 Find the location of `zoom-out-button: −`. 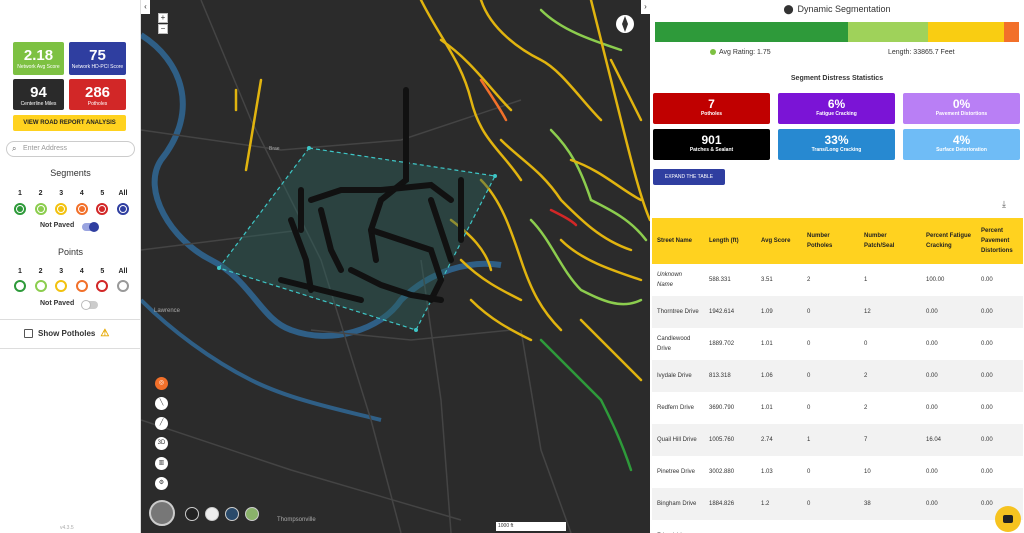

zoom-out-button: − is located at coordinates (163, 29).